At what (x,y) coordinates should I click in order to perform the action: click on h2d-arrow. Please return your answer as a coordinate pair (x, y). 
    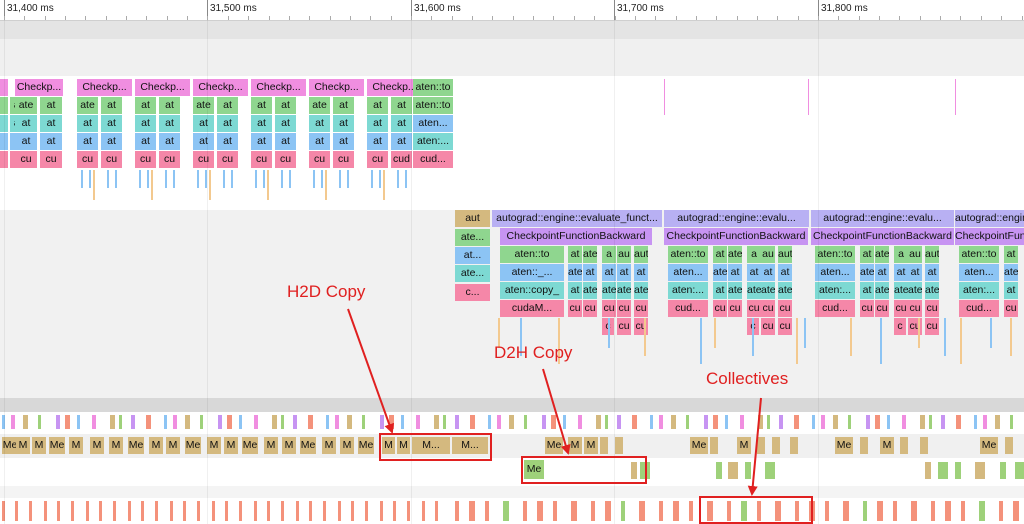
    Looking at the image, I should click on (371, 371).